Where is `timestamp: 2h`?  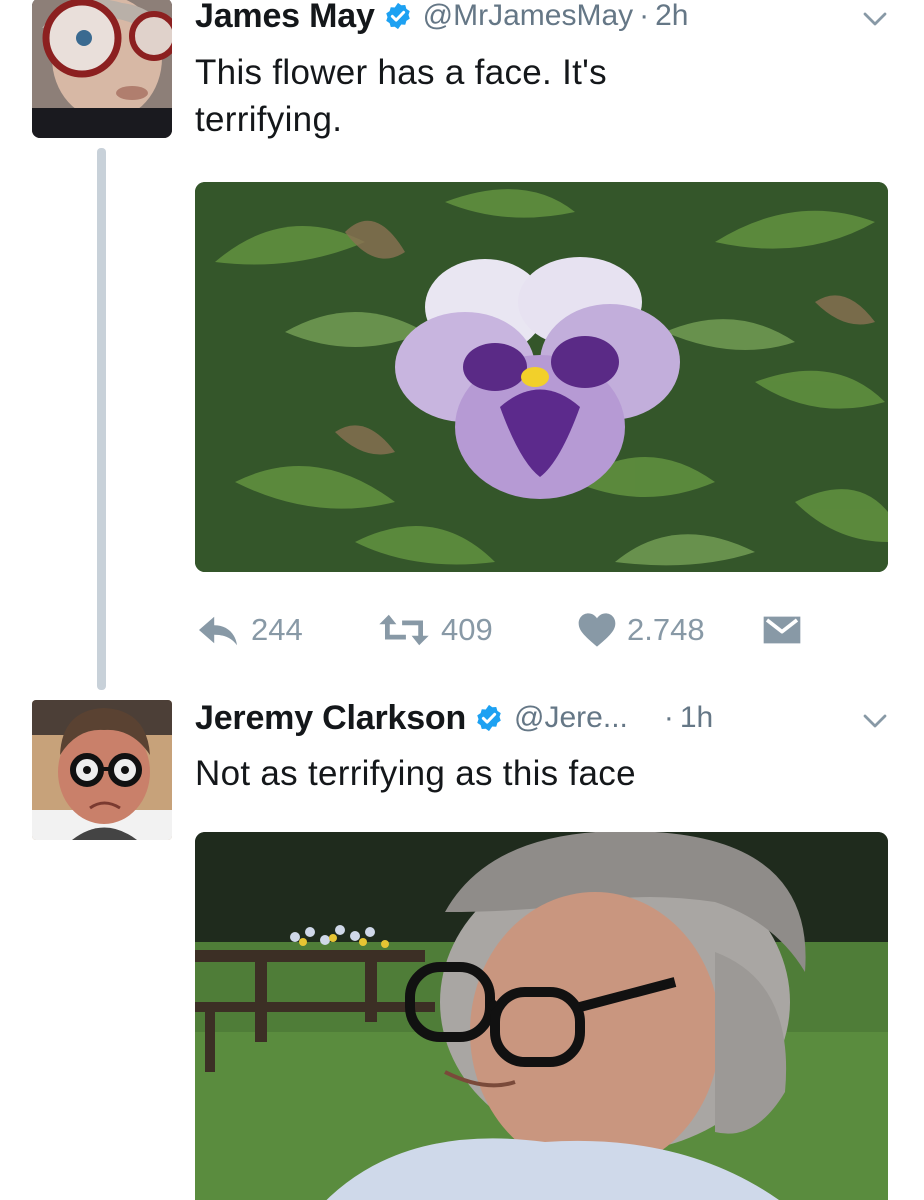
timestamp: 2h is located at coordinates (671, 16).